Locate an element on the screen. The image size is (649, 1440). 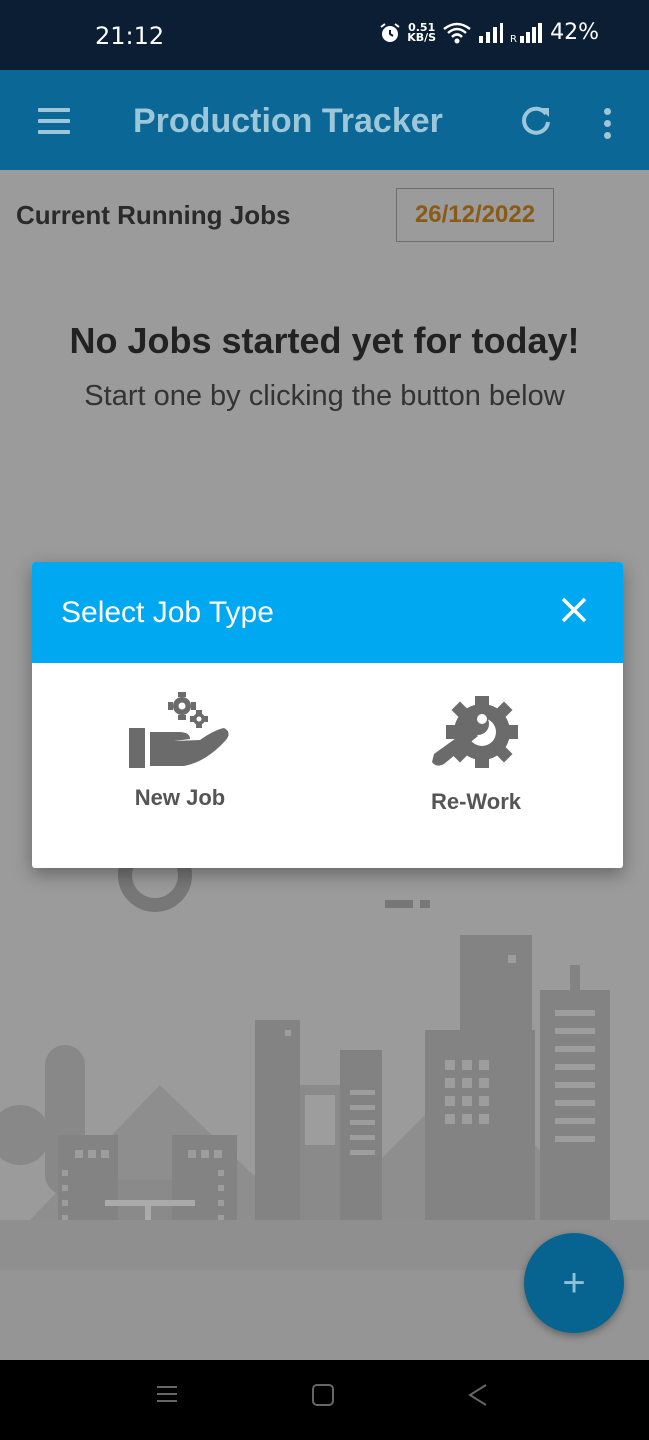
net-speed: 0.51 KB/S is located at coordinates (422, 32).